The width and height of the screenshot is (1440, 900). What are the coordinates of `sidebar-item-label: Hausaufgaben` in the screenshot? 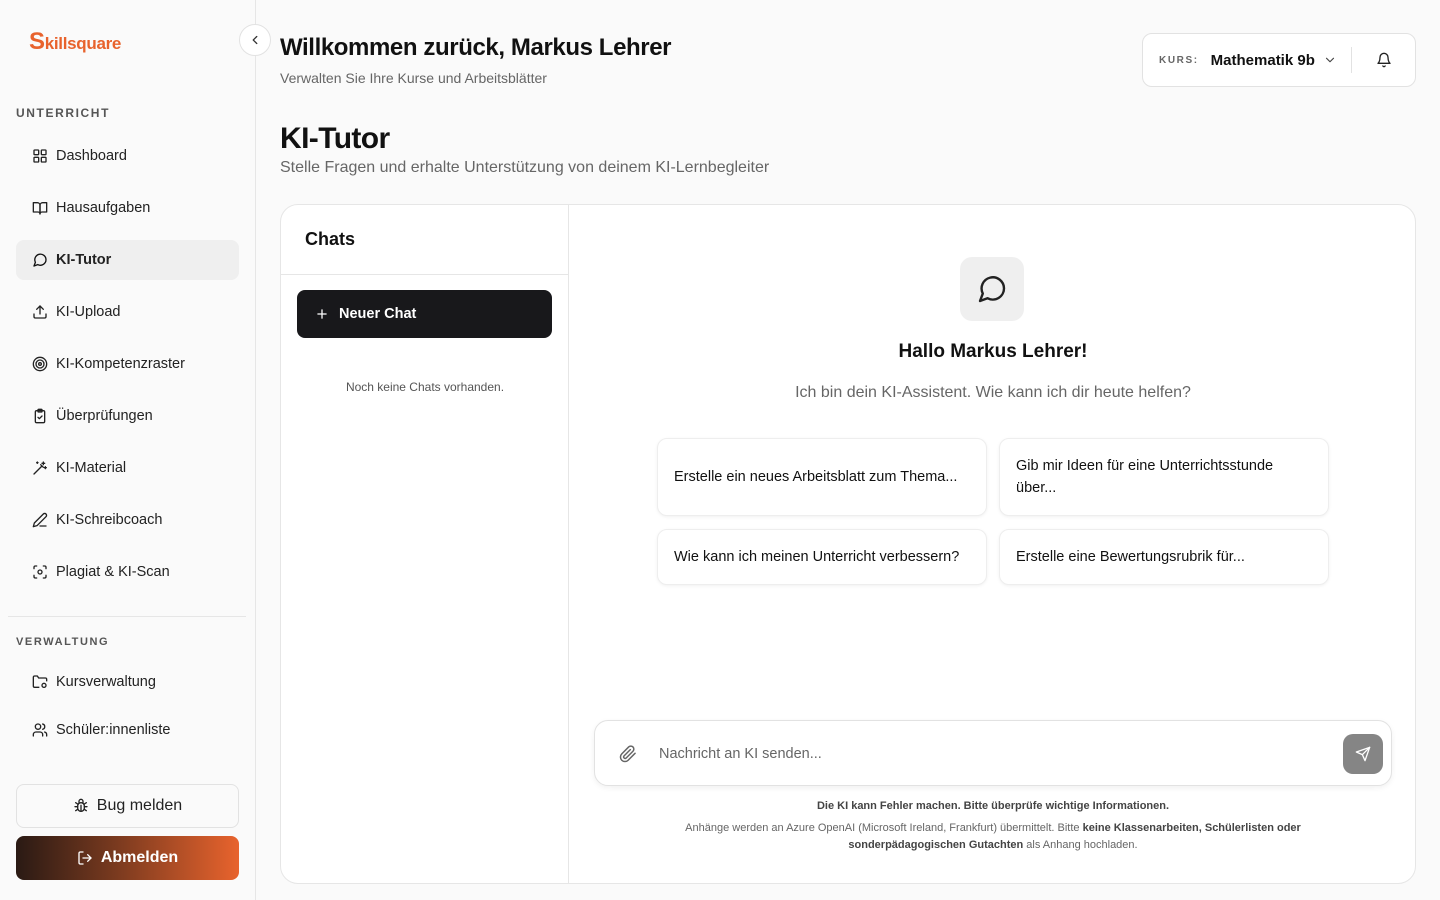 It's located at (103, 208).